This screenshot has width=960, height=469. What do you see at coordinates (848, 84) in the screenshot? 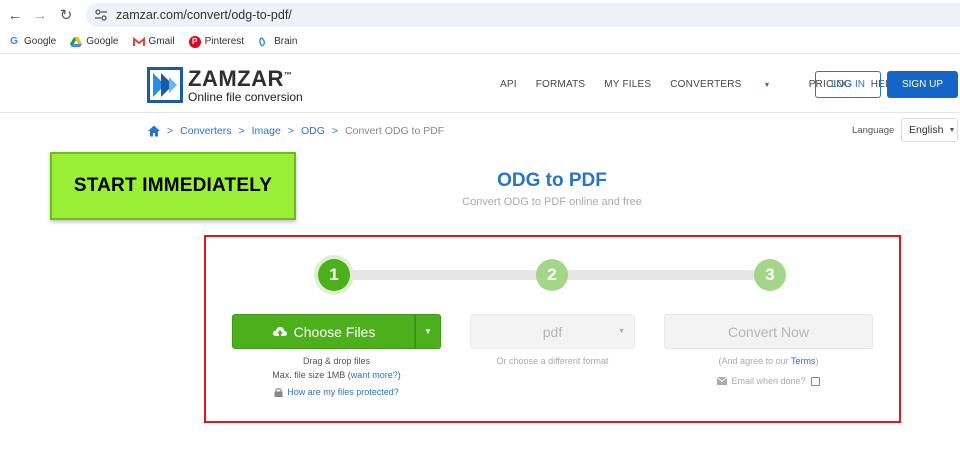
I see `login-button: LOG IN` at bounding box center [848, 84].